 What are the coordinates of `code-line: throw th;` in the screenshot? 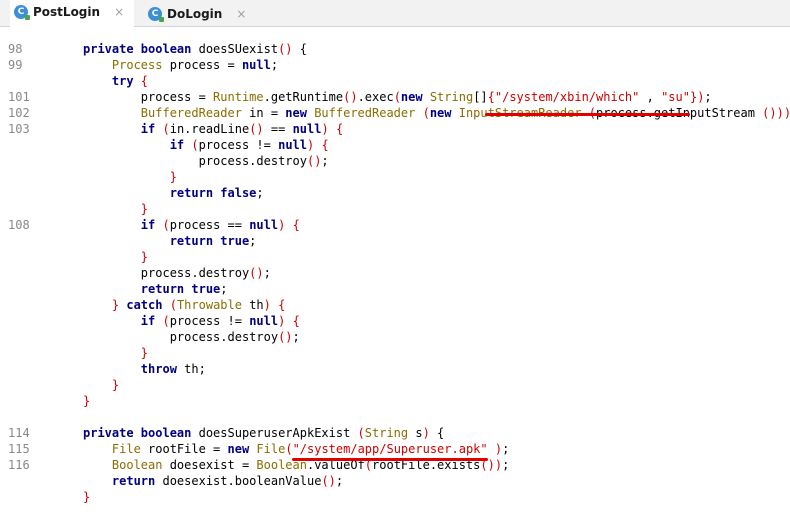 It's located at (395, 369).